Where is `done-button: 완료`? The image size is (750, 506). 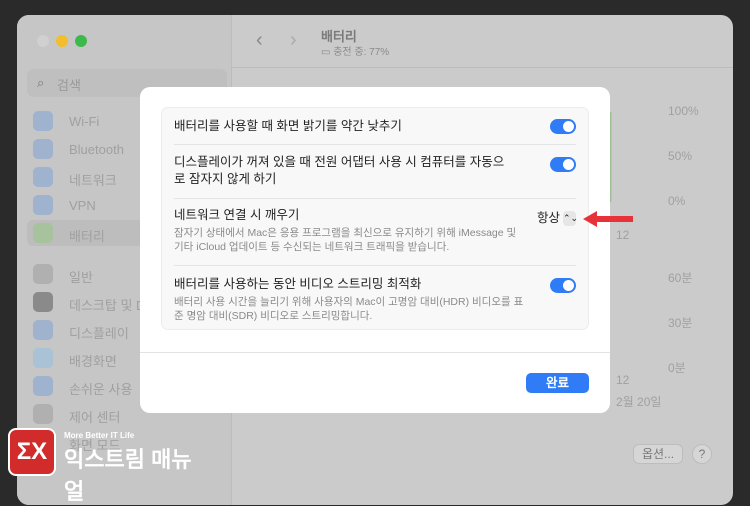
done-button: 완료 is located at coordinates (557, 383).